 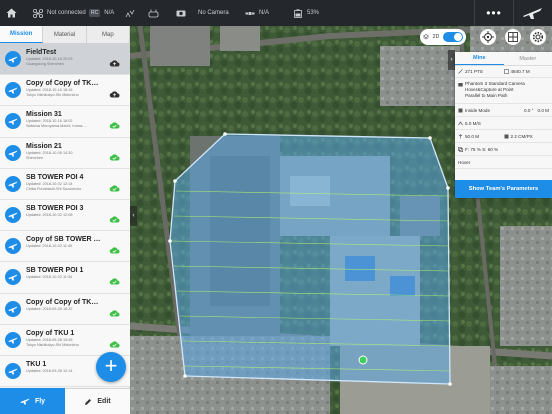 What do you see at coordinates (213, 13) in the screenshot?
I see `camera-label: No Camera` at bounding box center [213, 13].